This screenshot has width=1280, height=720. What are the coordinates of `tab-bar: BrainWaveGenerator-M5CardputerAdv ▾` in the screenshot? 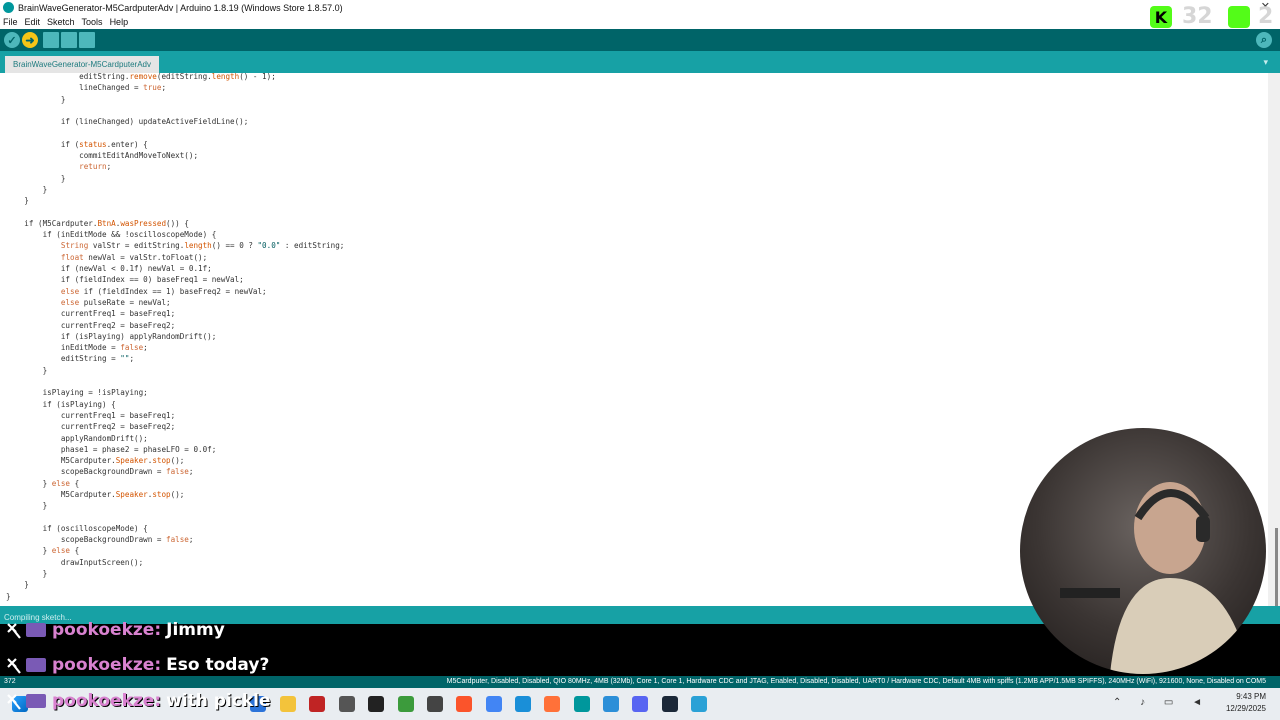 It's located at (640, 62).